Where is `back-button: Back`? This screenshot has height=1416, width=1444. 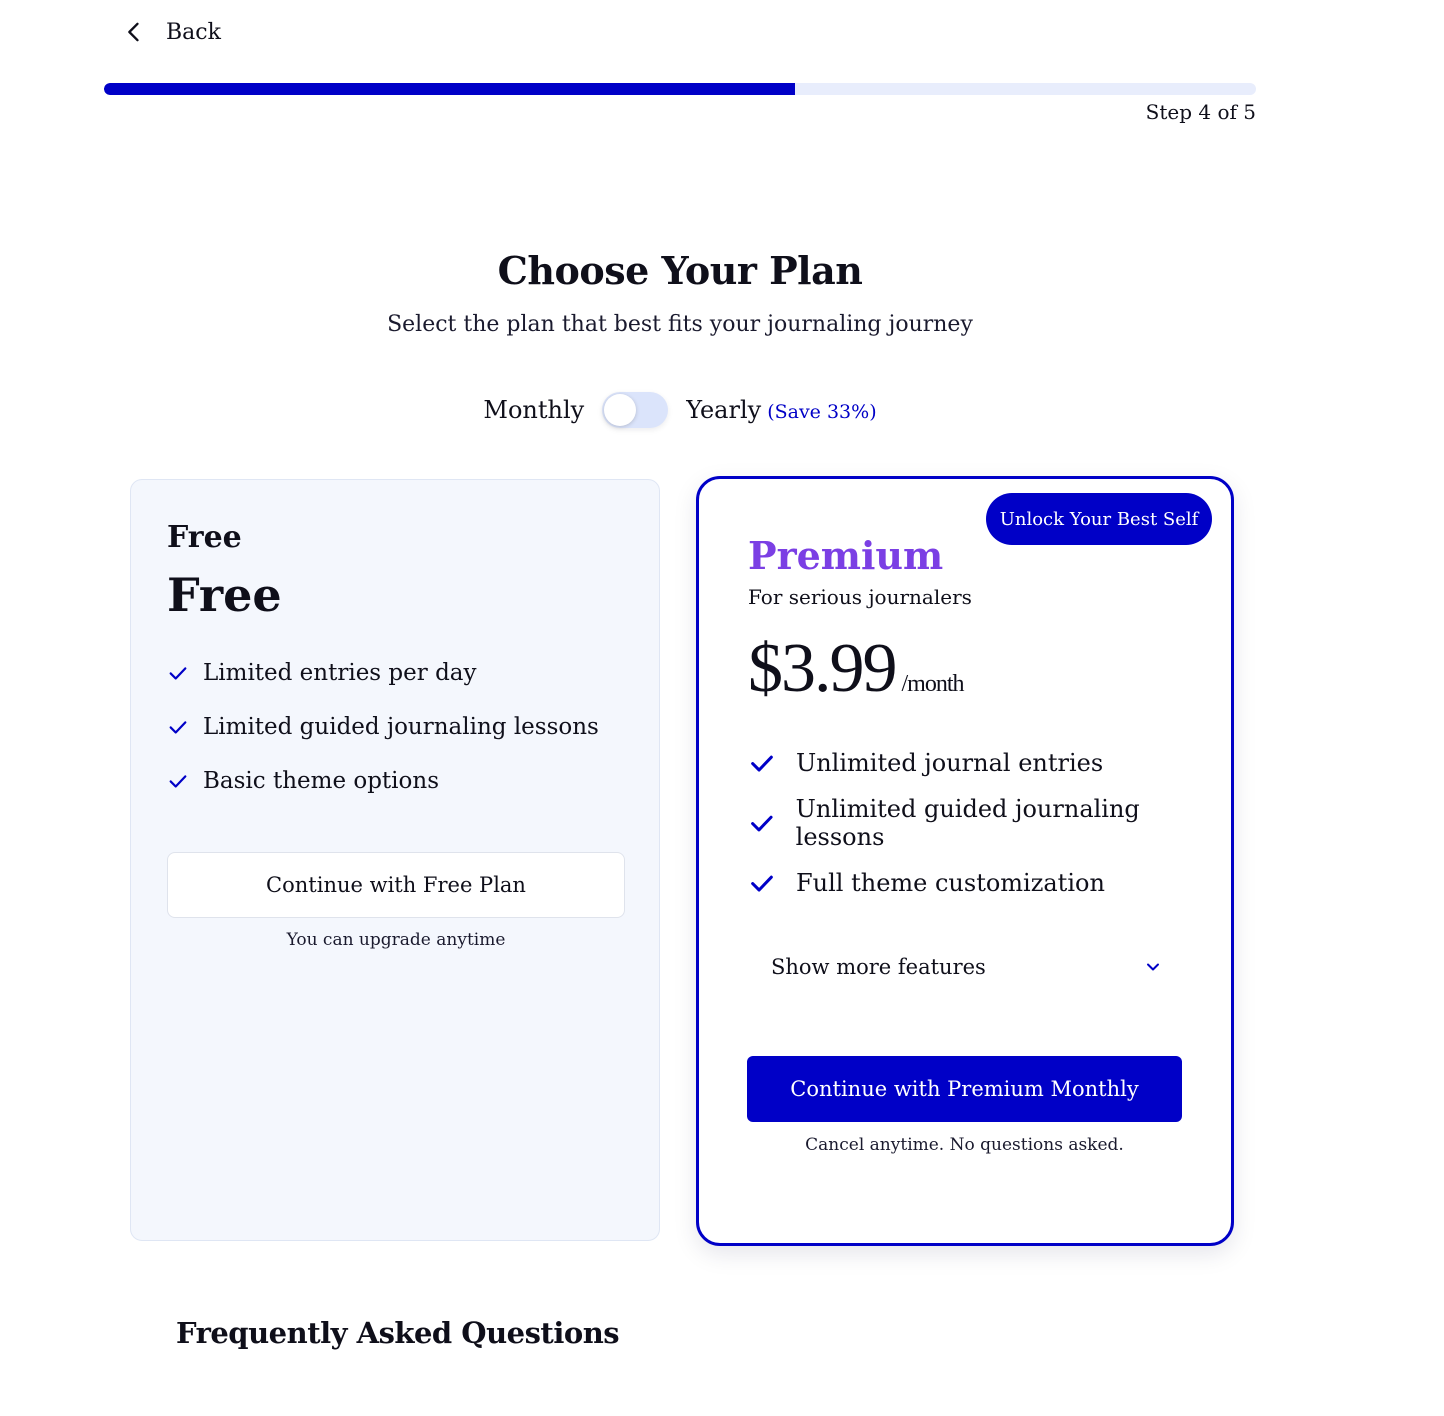
back-button: Back is located at coordinates (170, 32).